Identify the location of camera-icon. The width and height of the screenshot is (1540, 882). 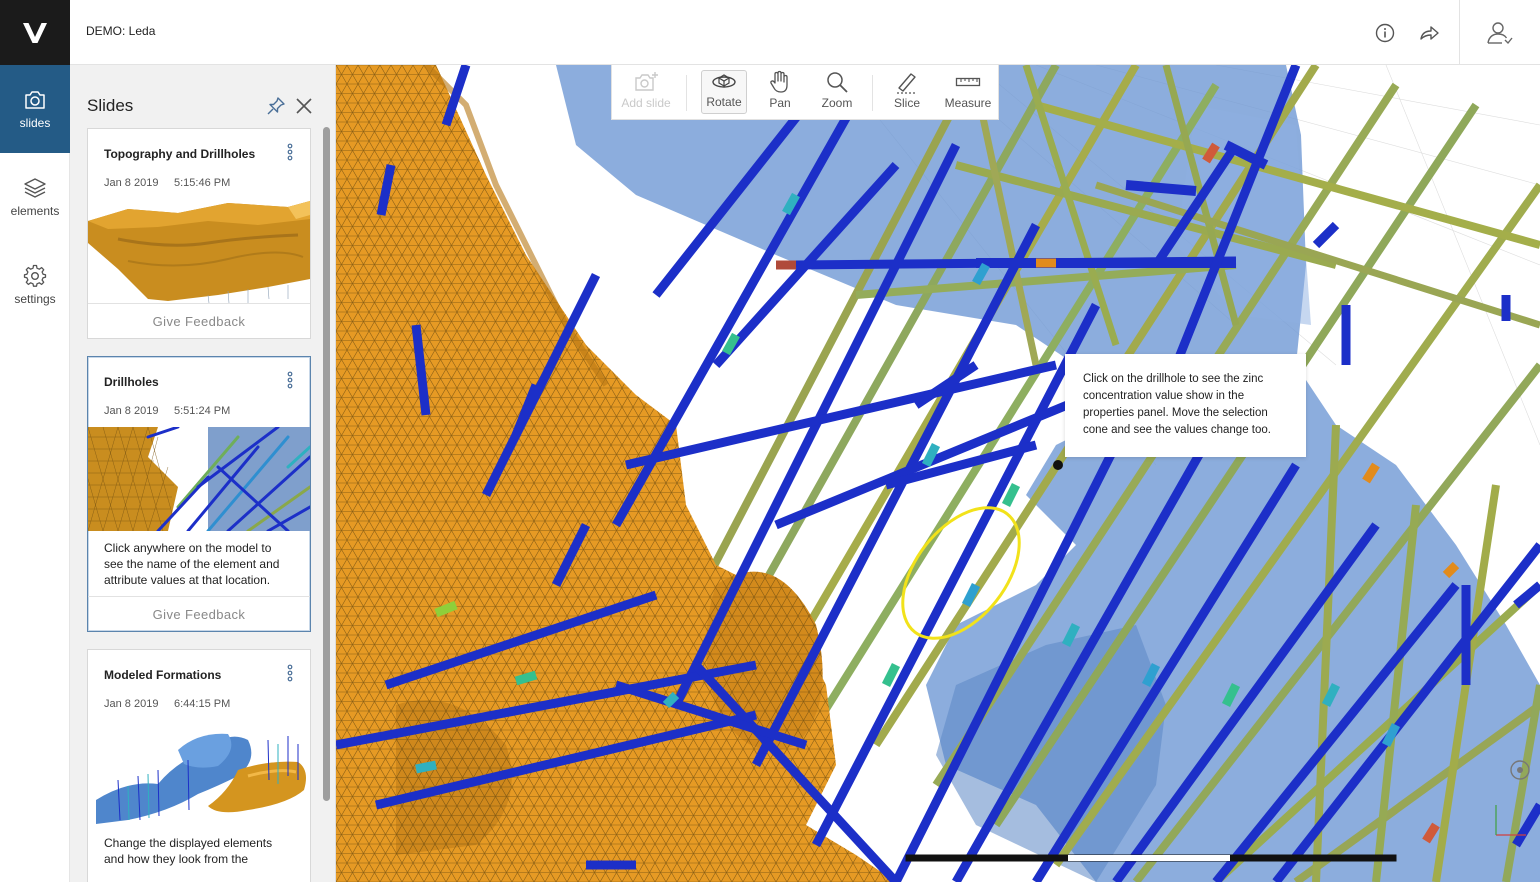
(35, 100).